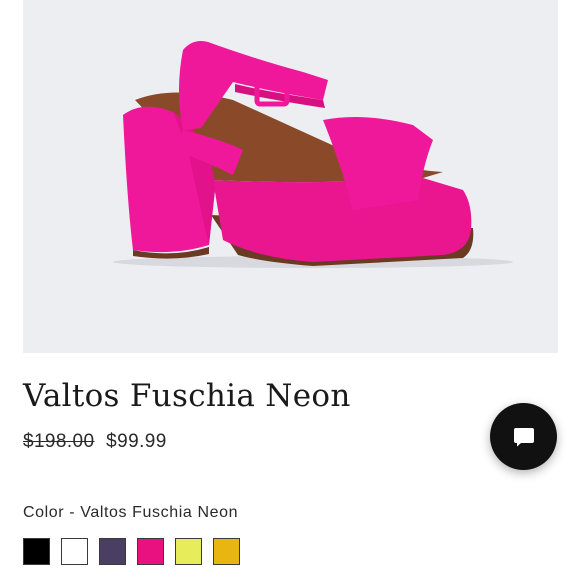 This screenshot has height=580, width=580. I want to click on swatch-fuschia, so click(150, 551).